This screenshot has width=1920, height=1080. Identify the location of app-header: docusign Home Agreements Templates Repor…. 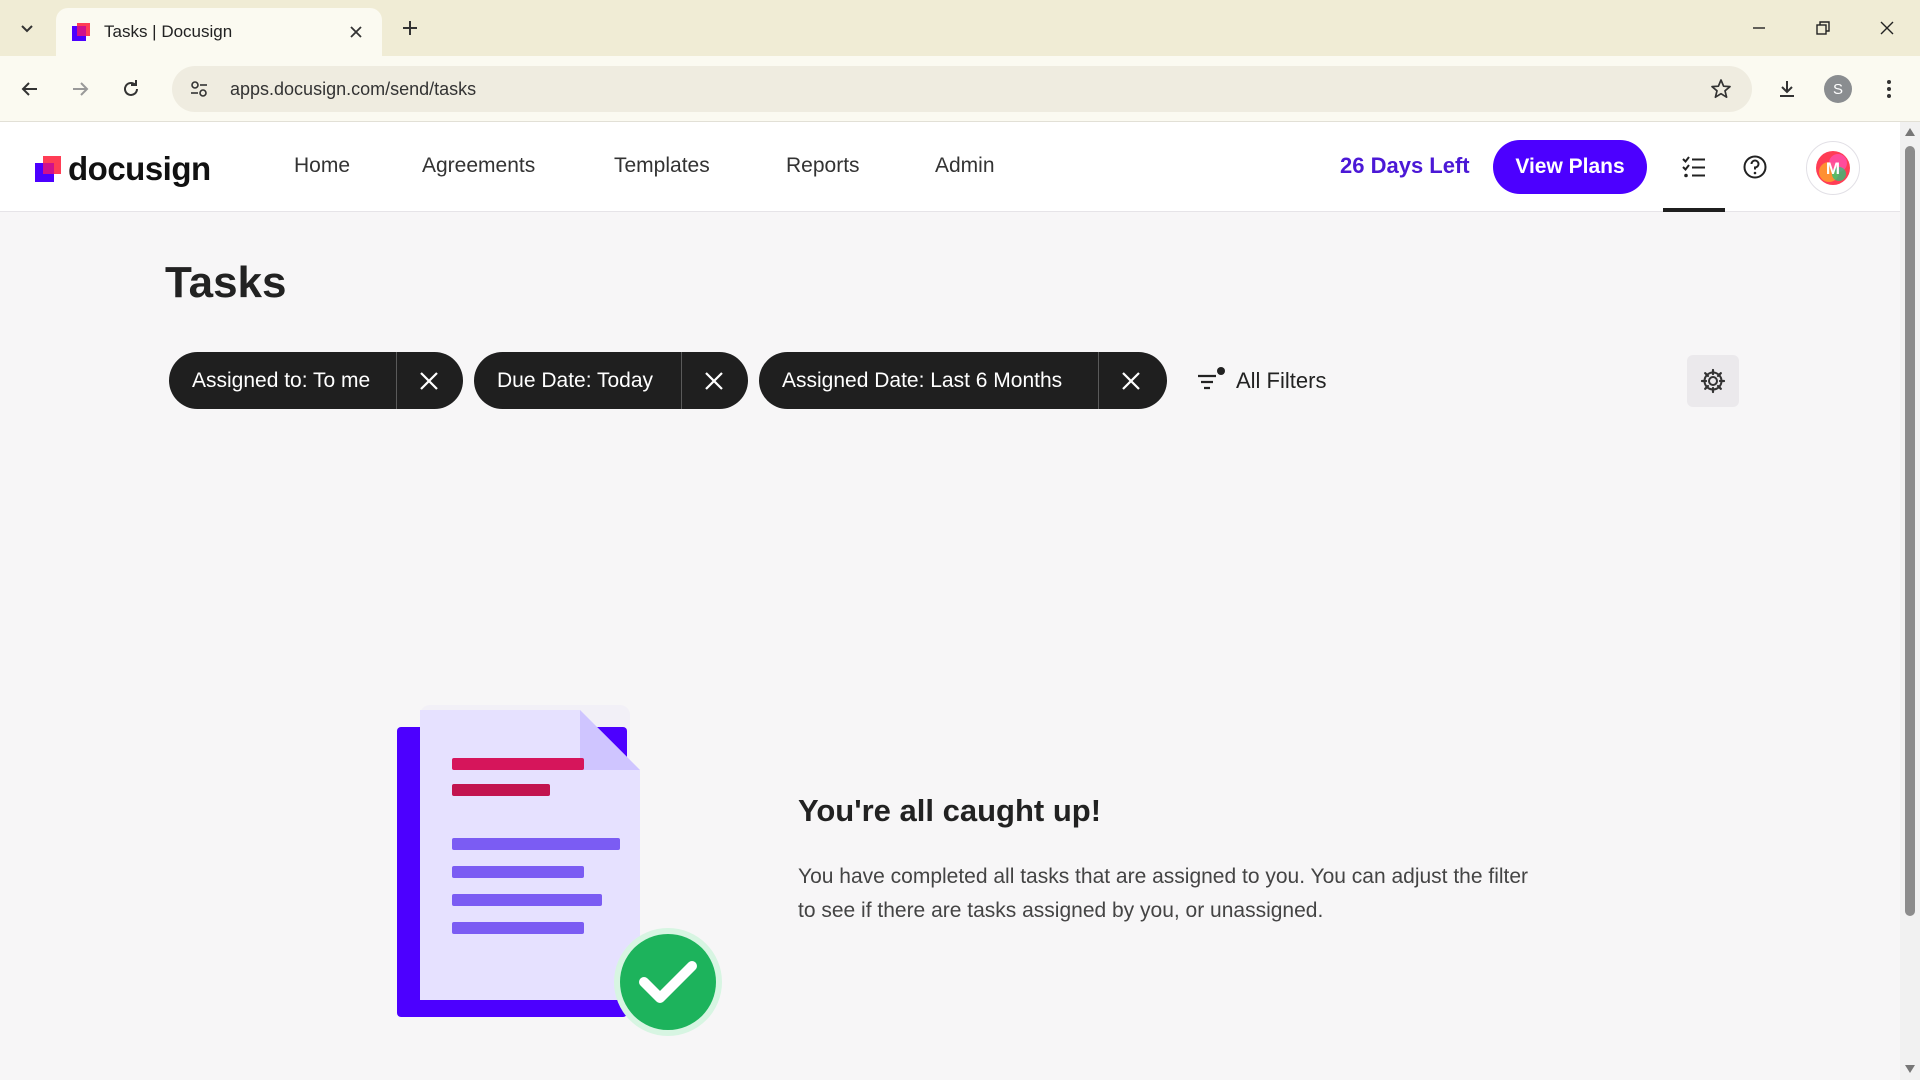
(950, 167).